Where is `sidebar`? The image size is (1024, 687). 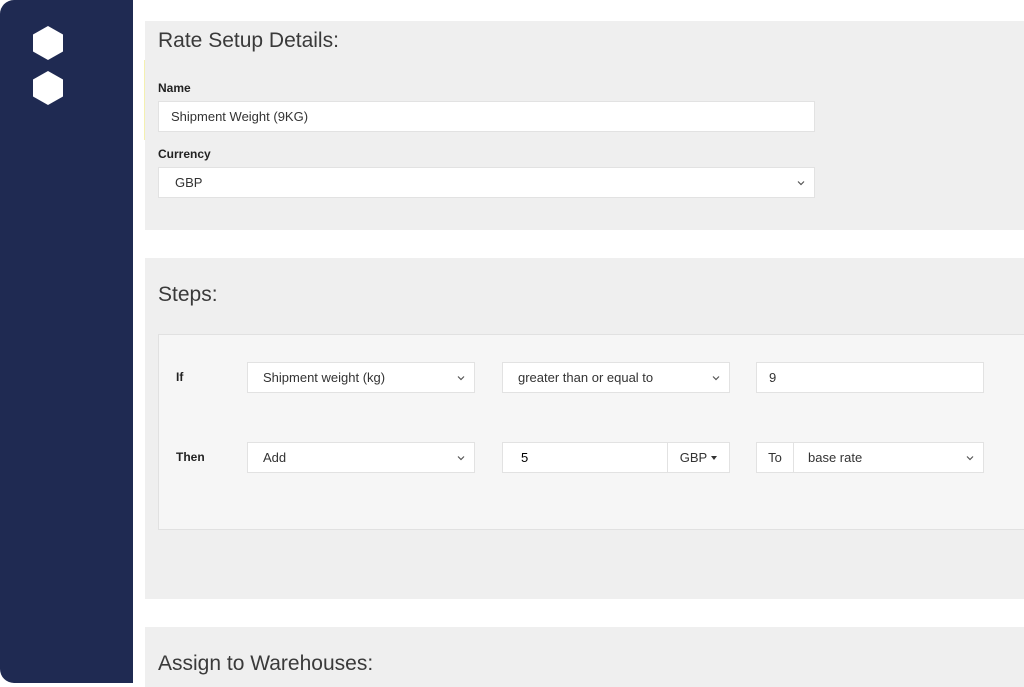 sidebar is located at coordinates (66, 341).